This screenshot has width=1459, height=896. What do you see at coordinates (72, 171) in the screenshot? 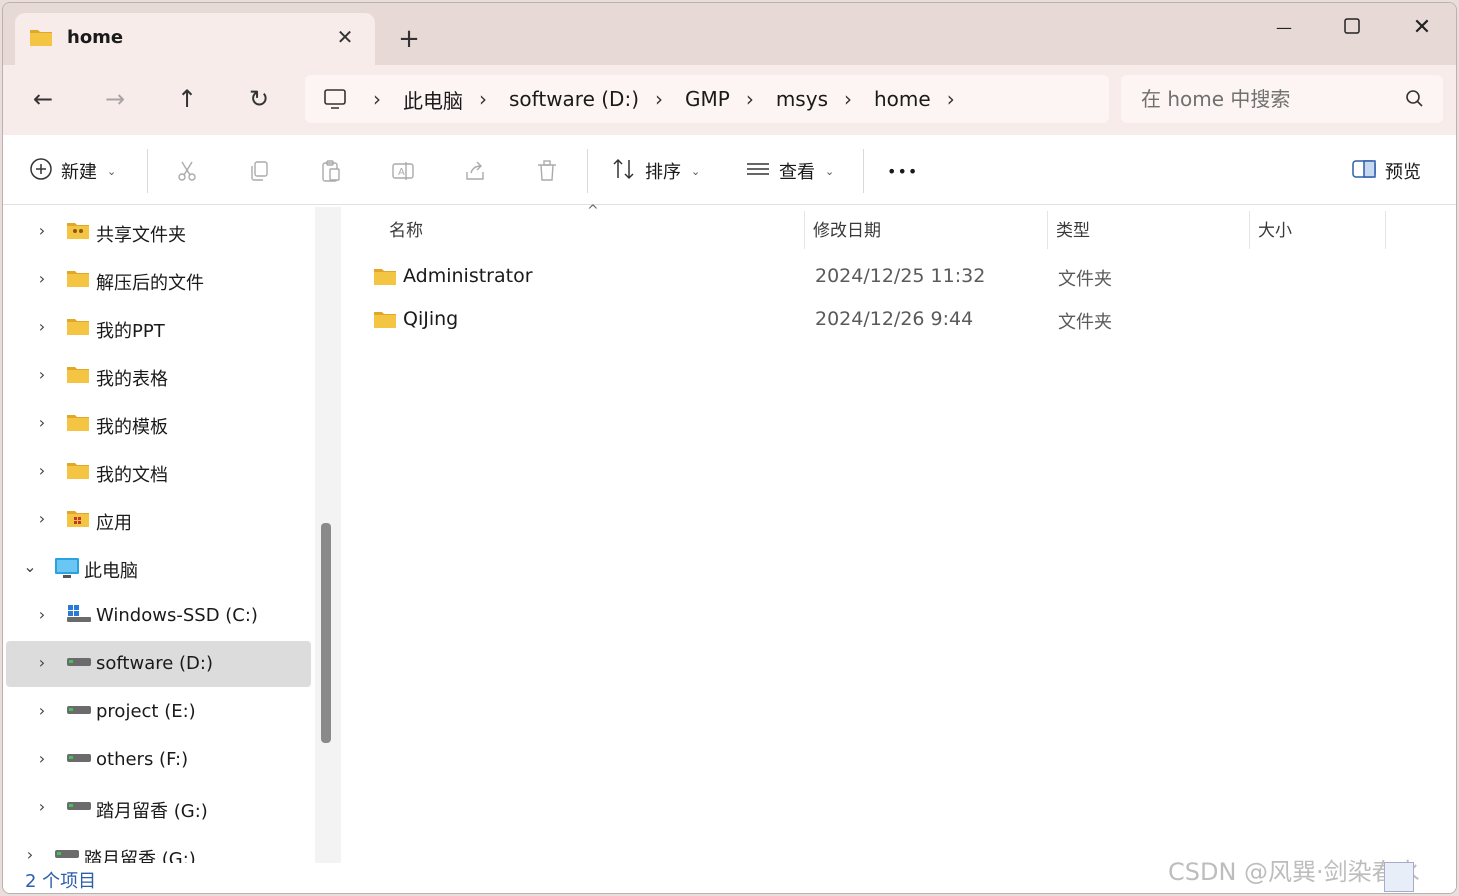
I see `new-button: 新建 ⌄` at bounding box center [72, 171].